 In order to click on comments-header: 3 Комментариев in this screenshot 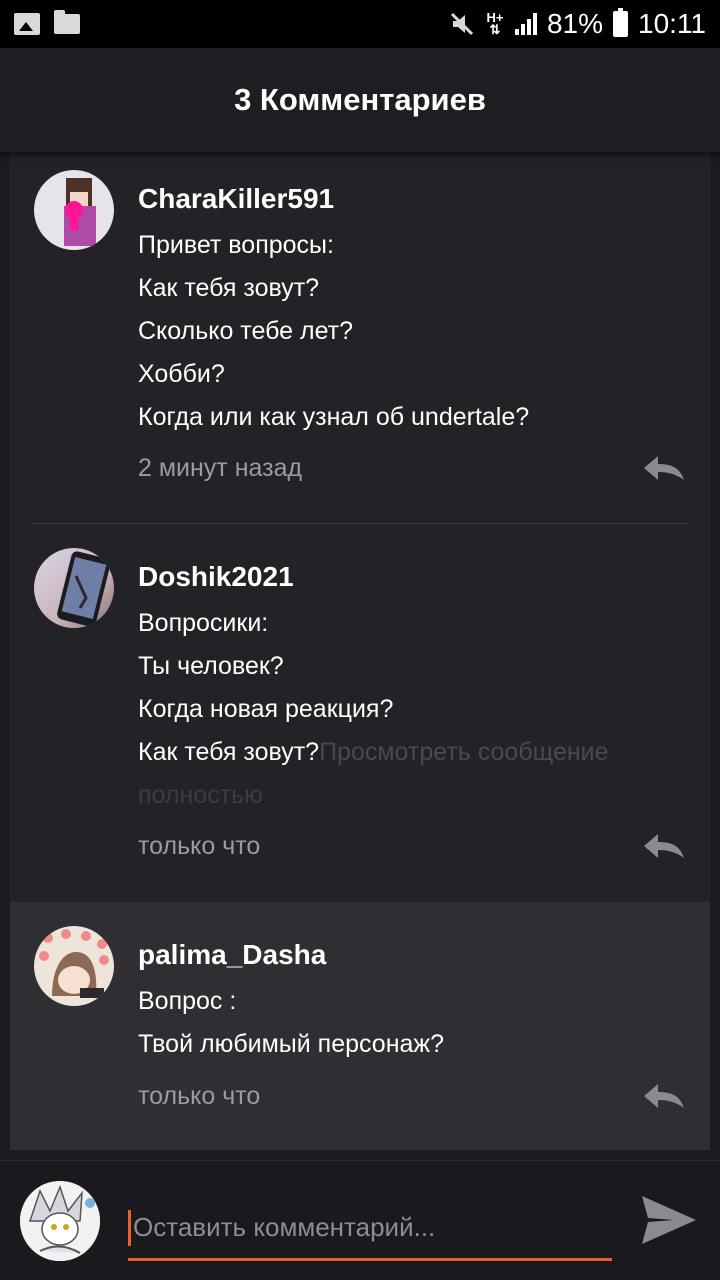, I will do `click(360, 100)`.